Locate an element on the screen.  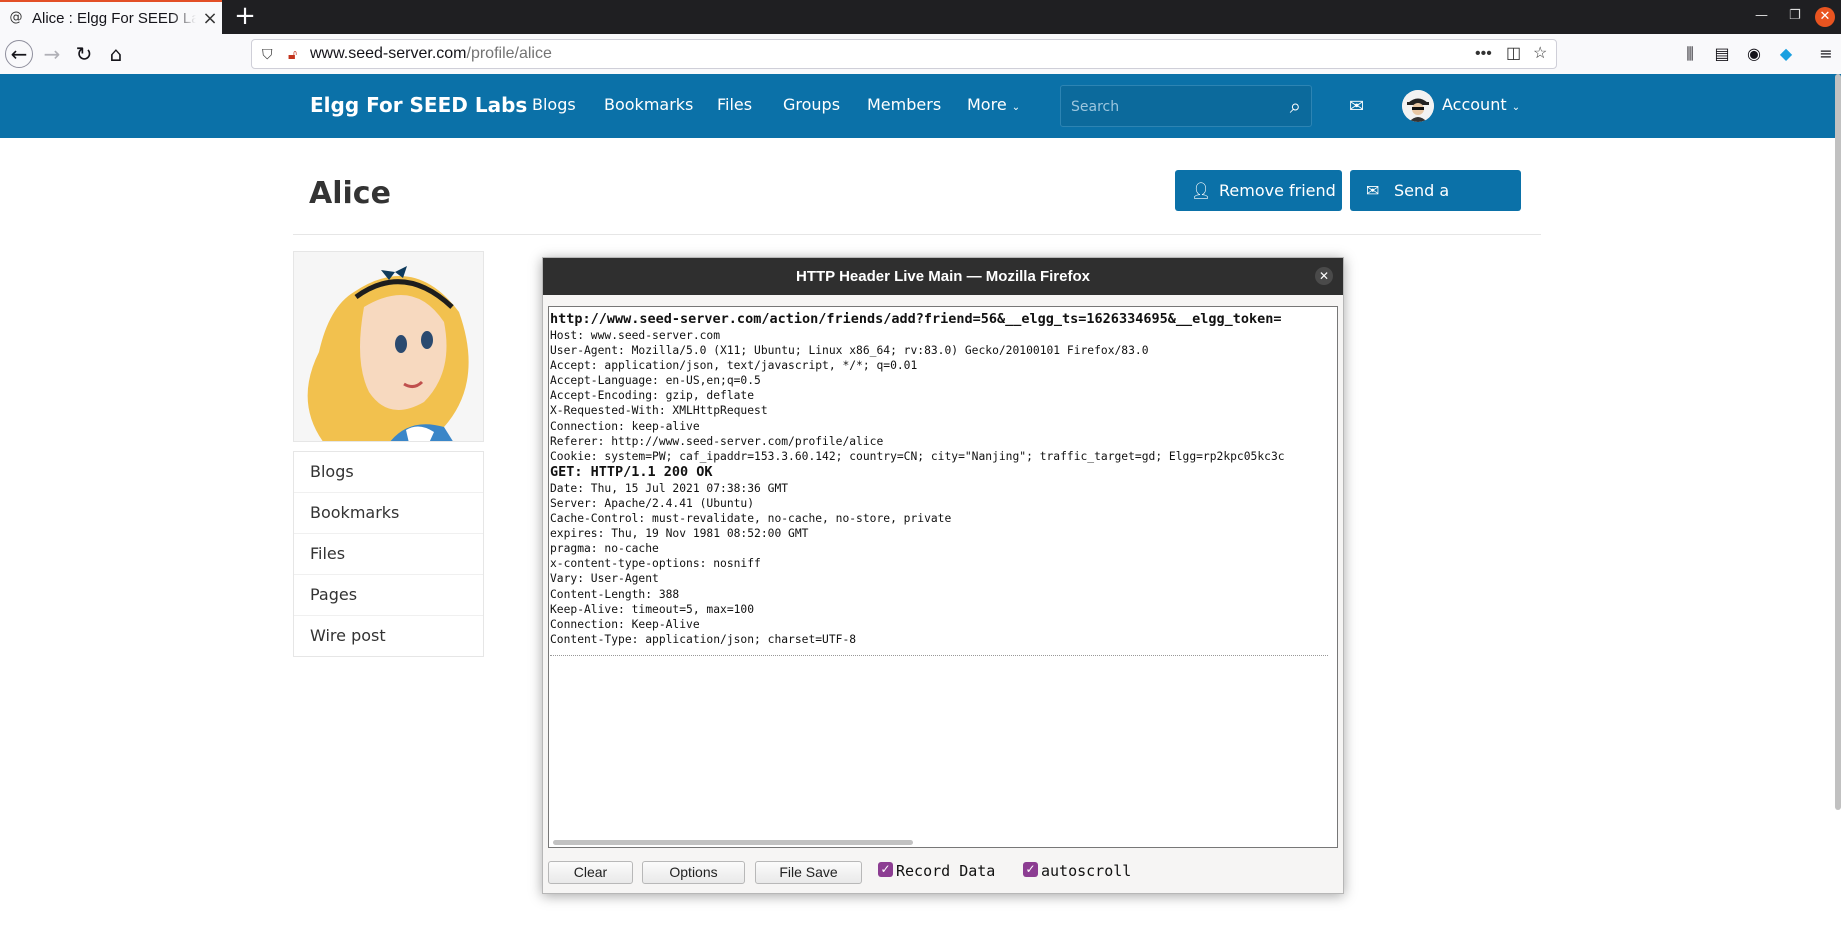
autoscroll-checkbox: ✓ is located at coordinates (1030, 869).